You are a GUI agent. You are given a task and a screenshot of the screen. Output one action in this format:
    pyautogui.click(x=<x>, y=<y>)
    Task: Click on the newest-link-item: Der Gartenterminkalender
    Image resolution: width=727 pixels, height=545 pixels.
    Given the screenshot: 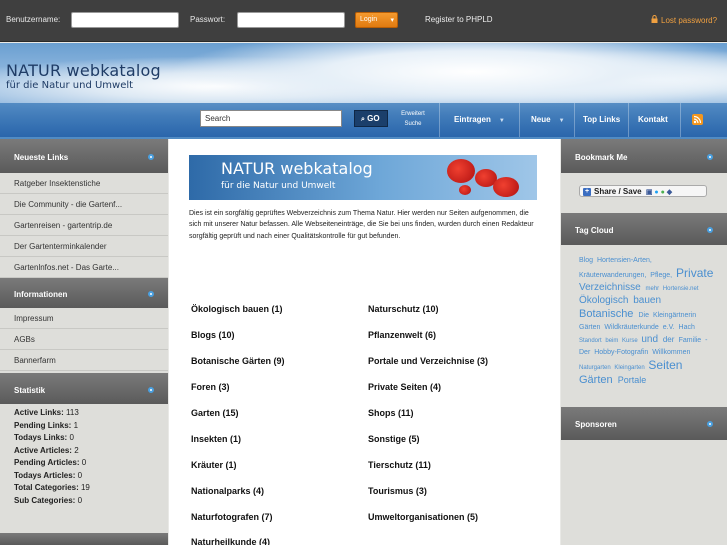 What is the action you would take?
    pyautogui.click(x=84, y=246)
    